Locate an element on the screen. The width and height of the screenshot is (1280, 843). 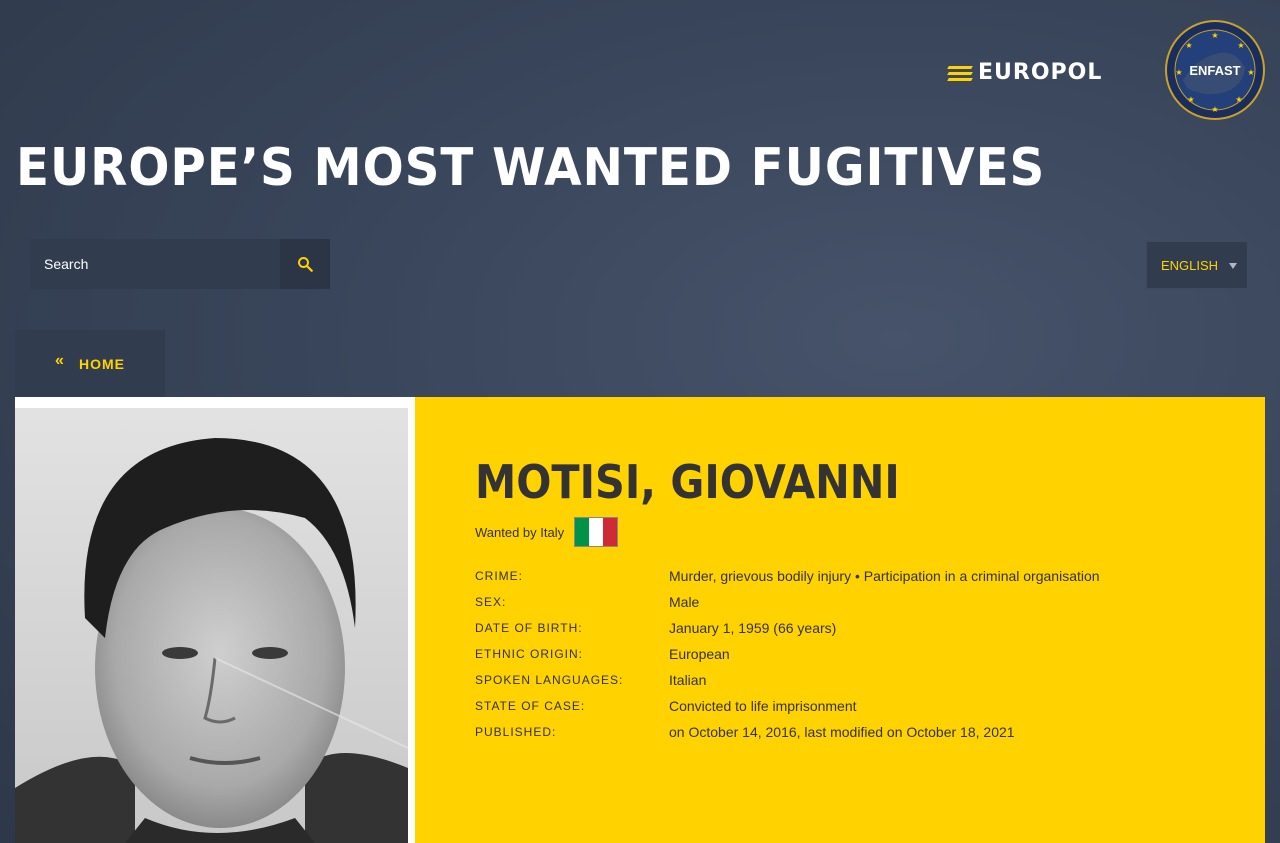
detail-value: Convicted to life imprisonment is located at coordinates (763, 706).